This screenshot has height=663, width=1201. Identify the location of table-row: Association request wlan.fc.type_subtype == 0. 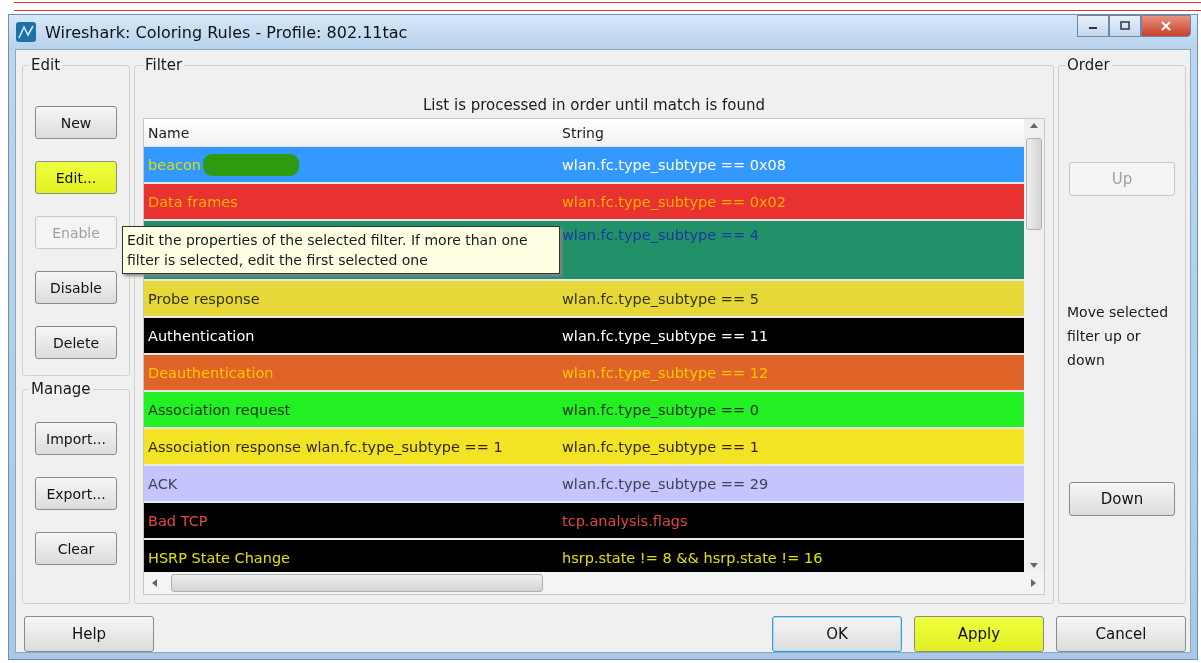
(584, 410).